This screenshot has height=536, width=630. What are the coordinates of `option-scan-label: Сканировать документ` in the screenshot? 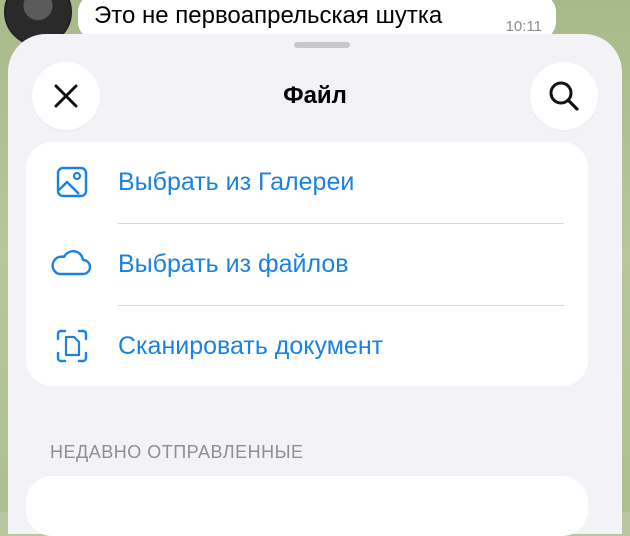 It's located at (251, 346).